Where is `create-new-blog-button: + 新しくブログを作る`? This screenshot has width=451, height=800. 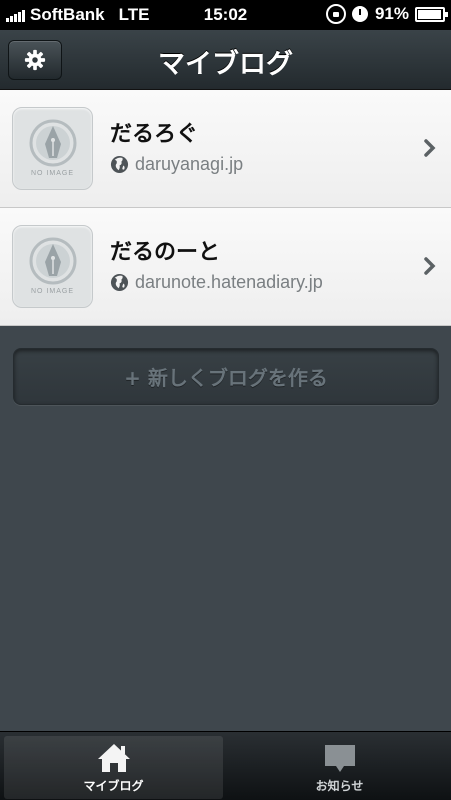
create-new-blog-button: + 新しくブログを作る is located at coordinates (226, 376).